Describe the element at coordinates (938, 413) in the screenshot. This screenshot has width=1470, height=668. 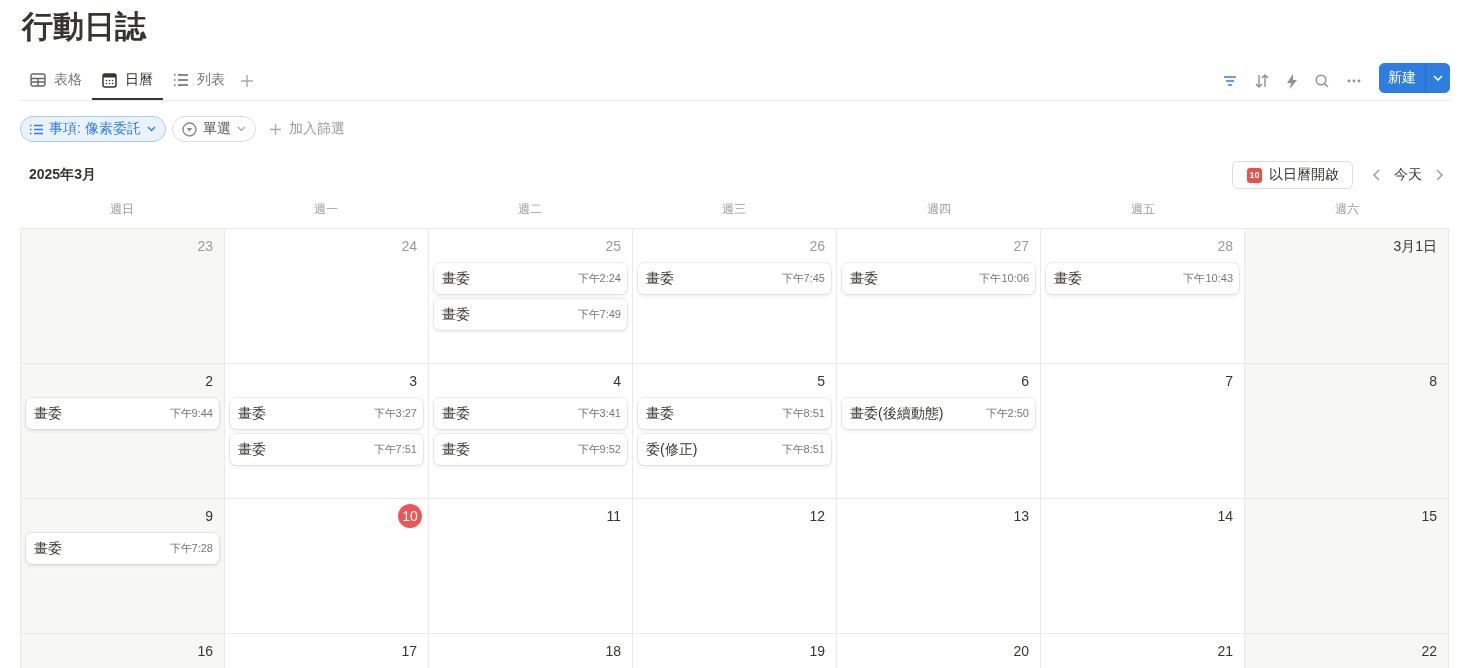
I see `event-card: 畫委(後續動態) 下午2:50` at that location.